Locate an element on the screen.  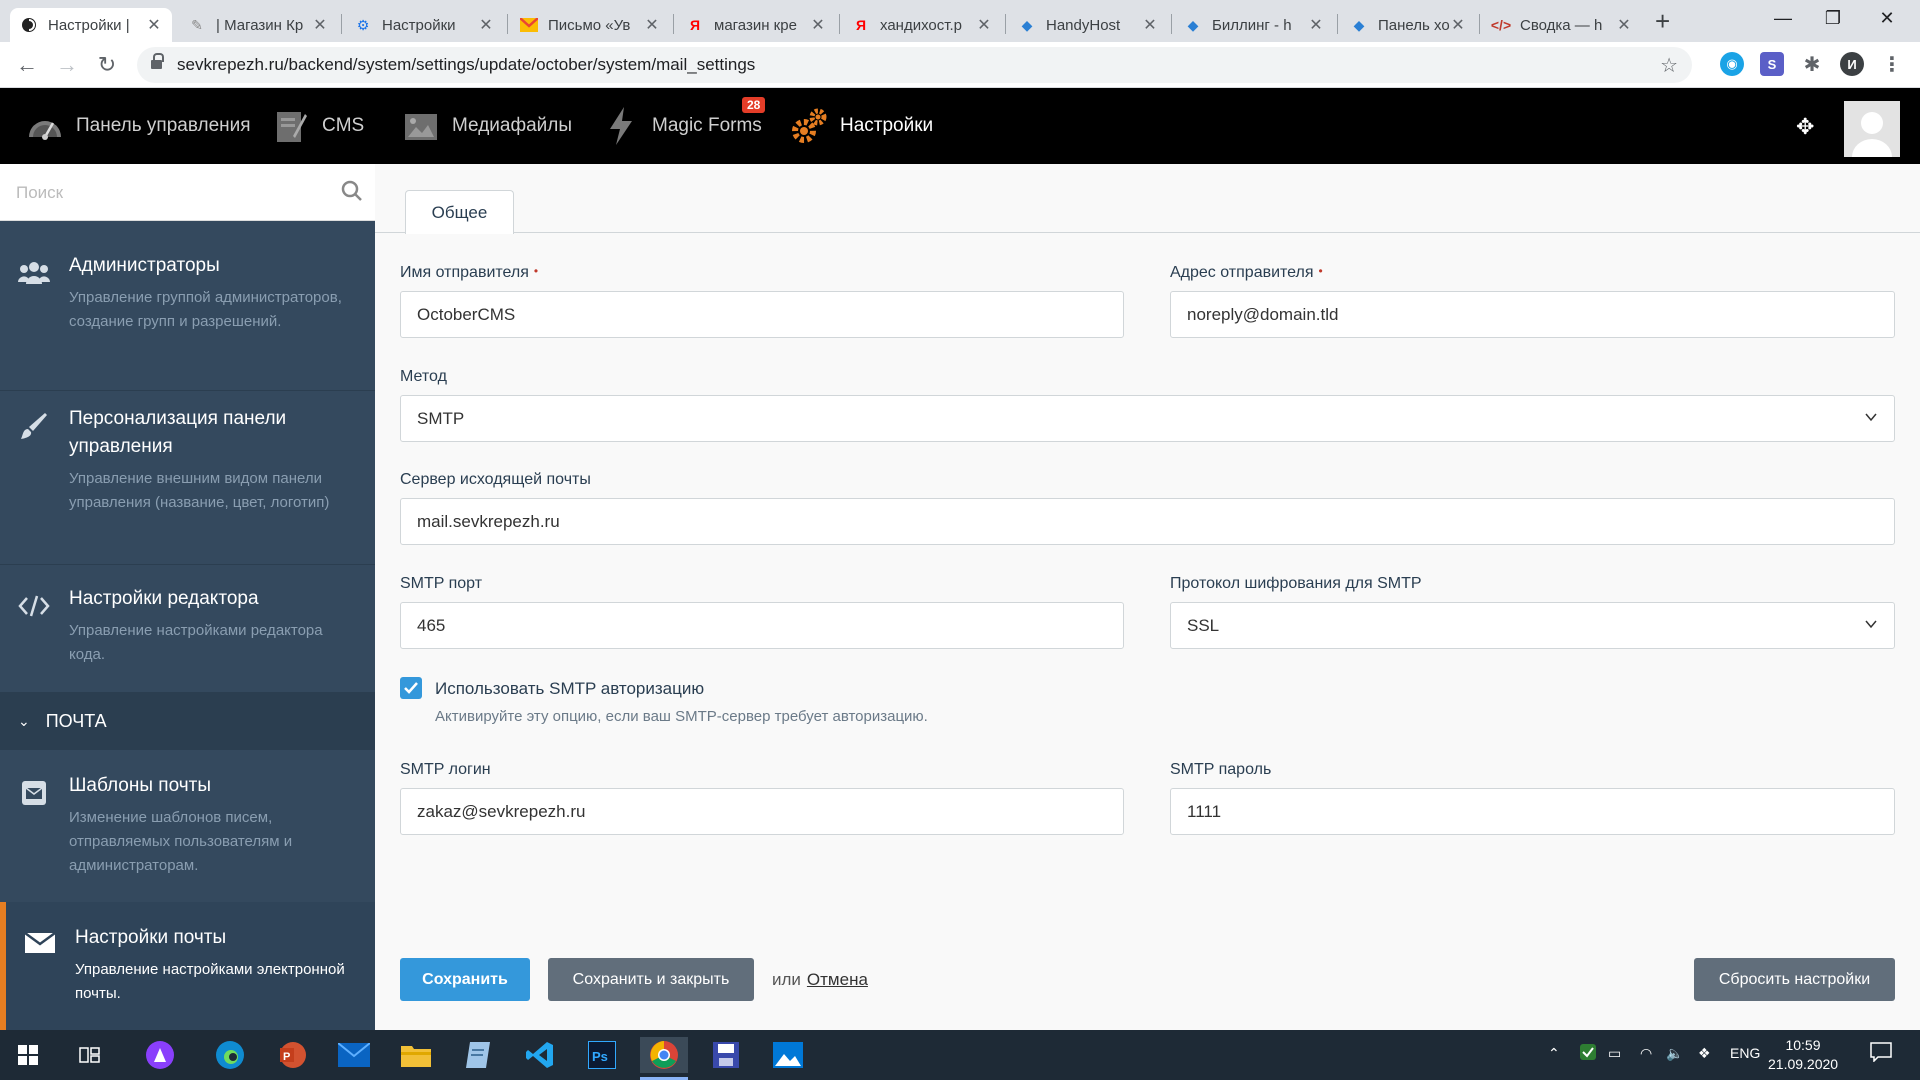
clock: 10:59 21.09.2020 is located at coordinates (1803, 1055).